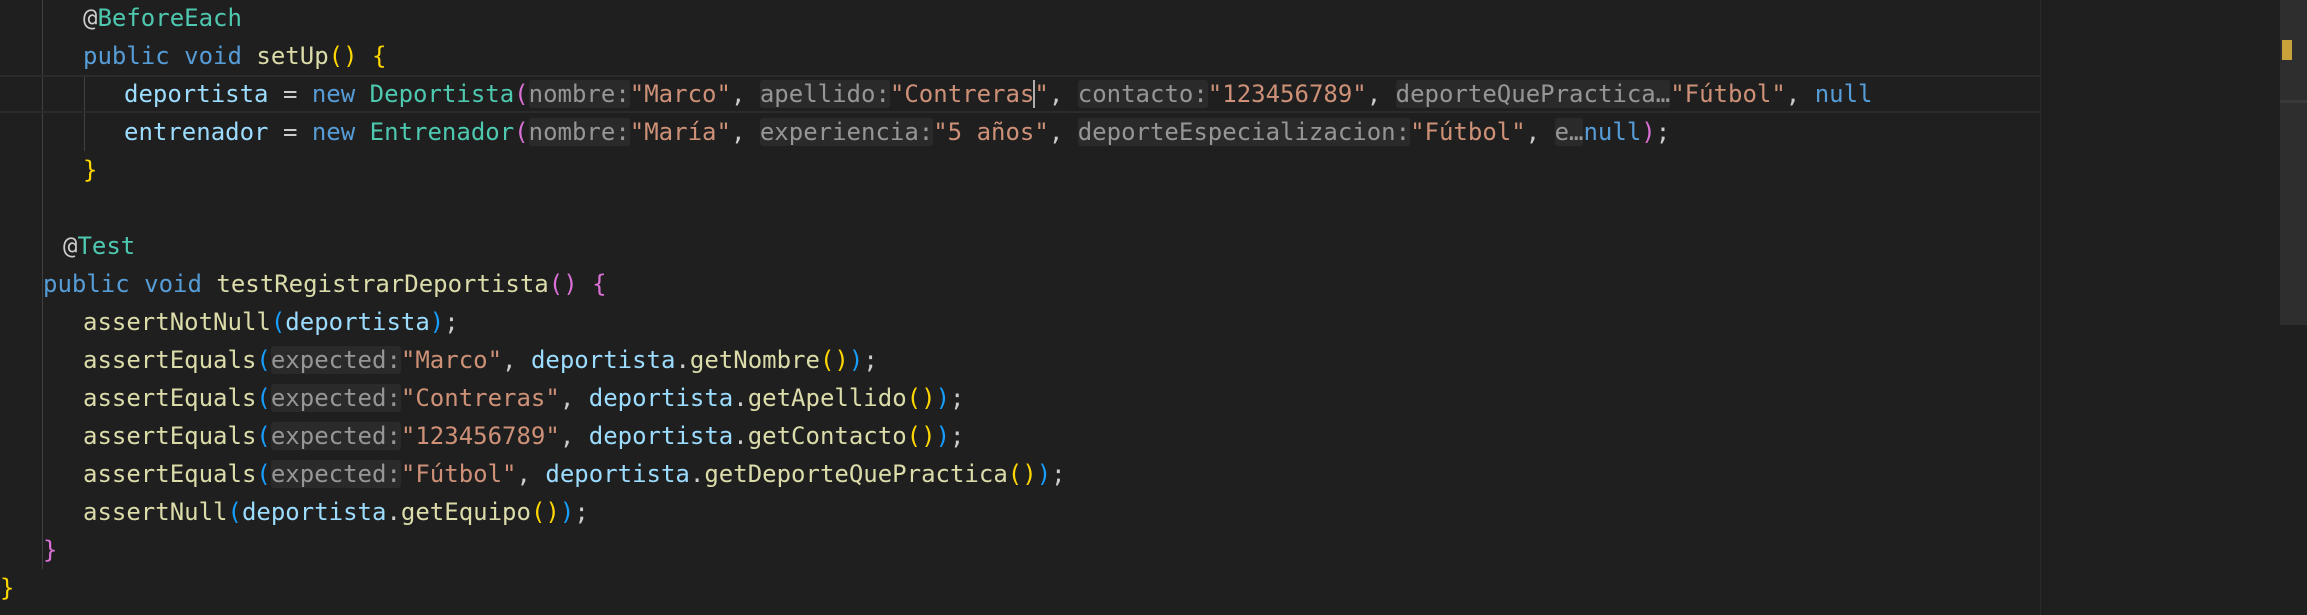 The width and height of the screenshot is (2307, 615). I want to click on code-token: "Fútbol", so click(458, 474).